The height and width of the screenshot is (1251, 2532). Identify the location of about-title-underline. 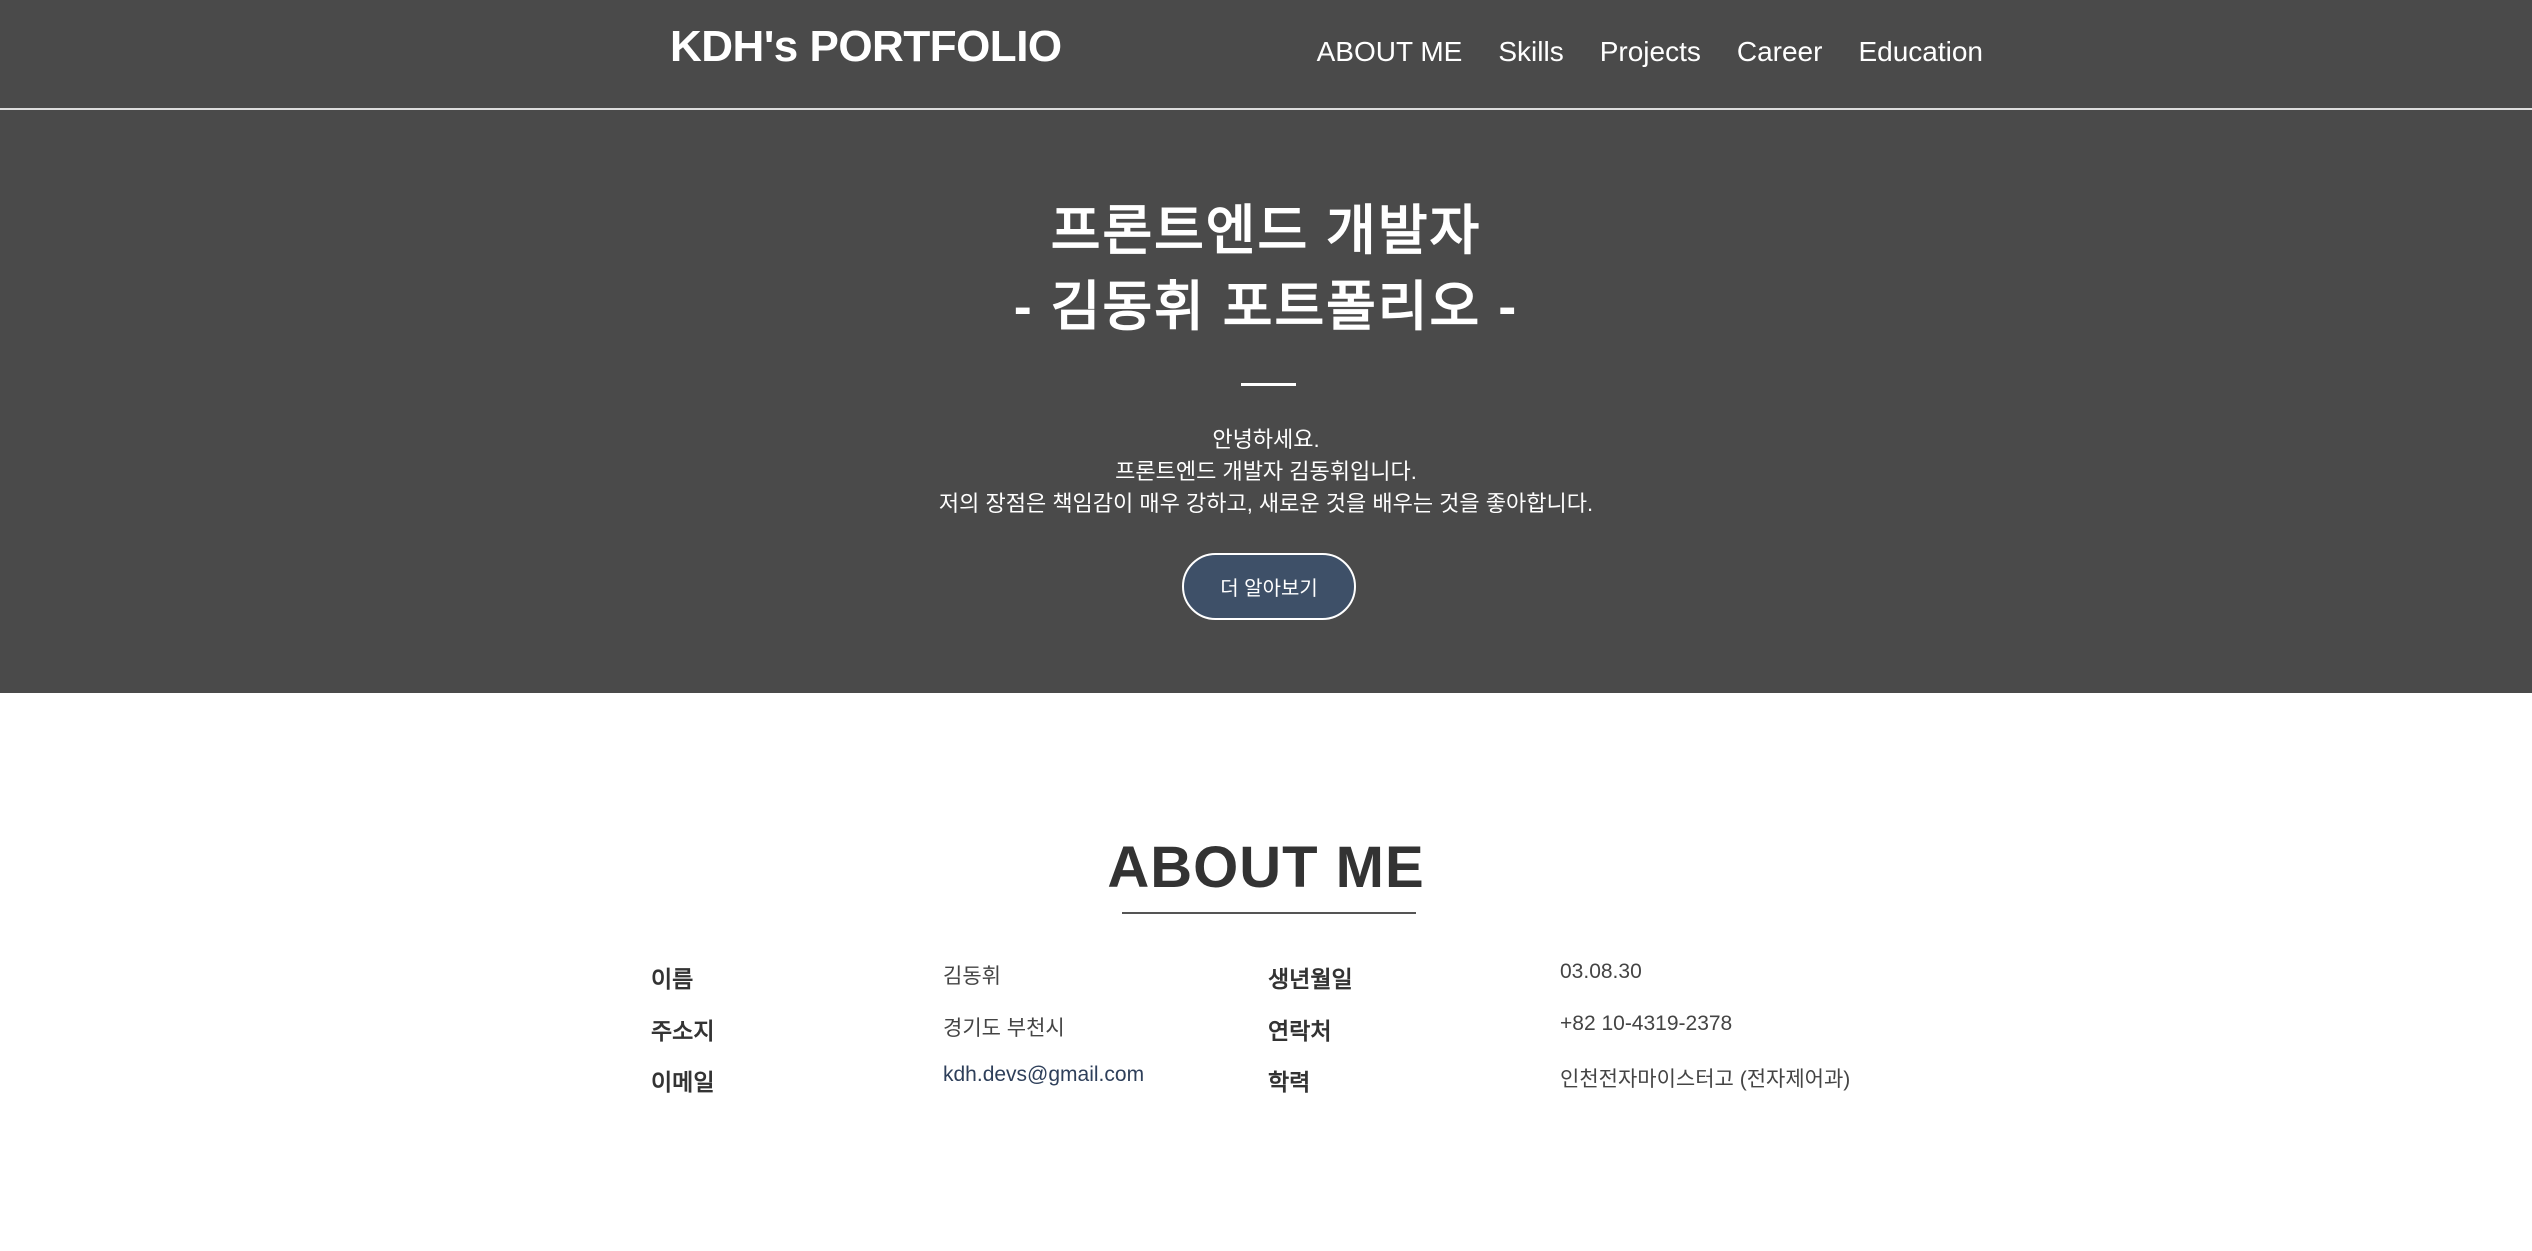
(1269, 913).